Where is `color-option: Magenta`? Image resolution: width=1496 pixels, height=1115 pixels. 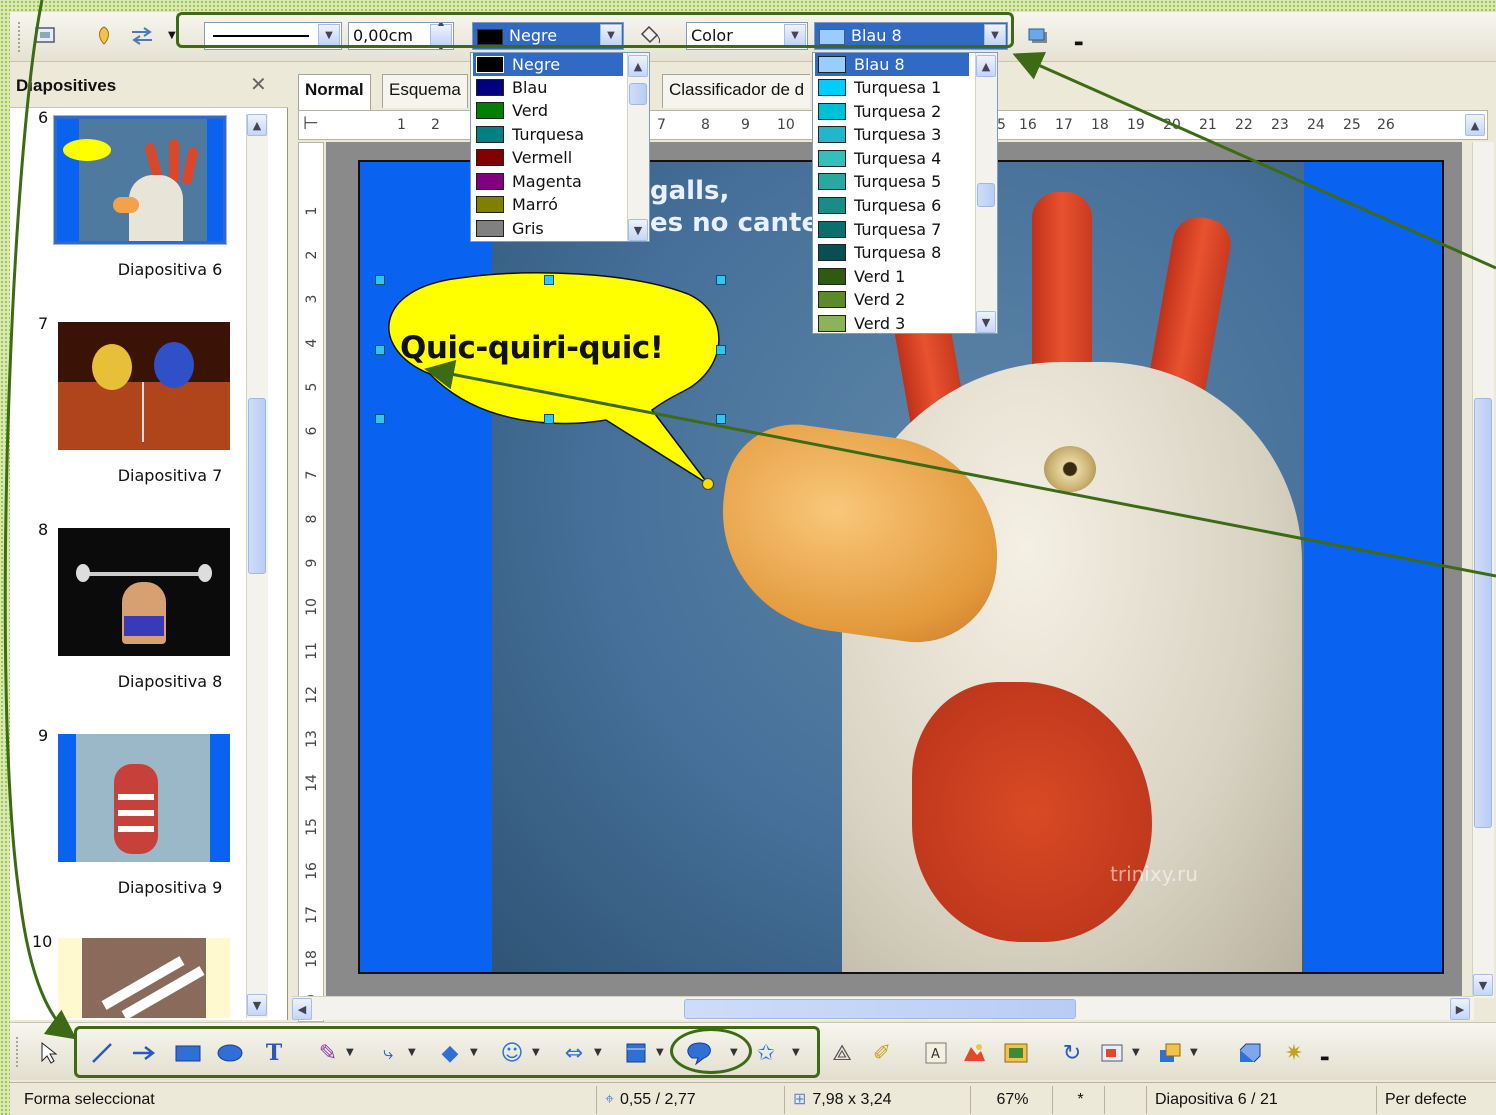 color-option: Magenta is located at coordinates (527, 181).